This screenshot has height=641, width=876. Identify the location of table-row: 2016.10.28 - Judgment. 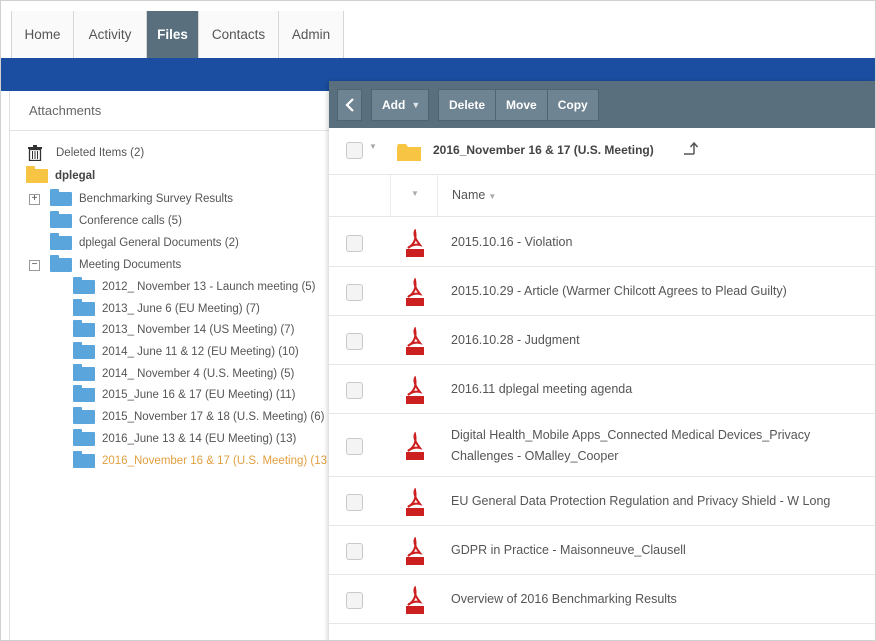
(602, 340).